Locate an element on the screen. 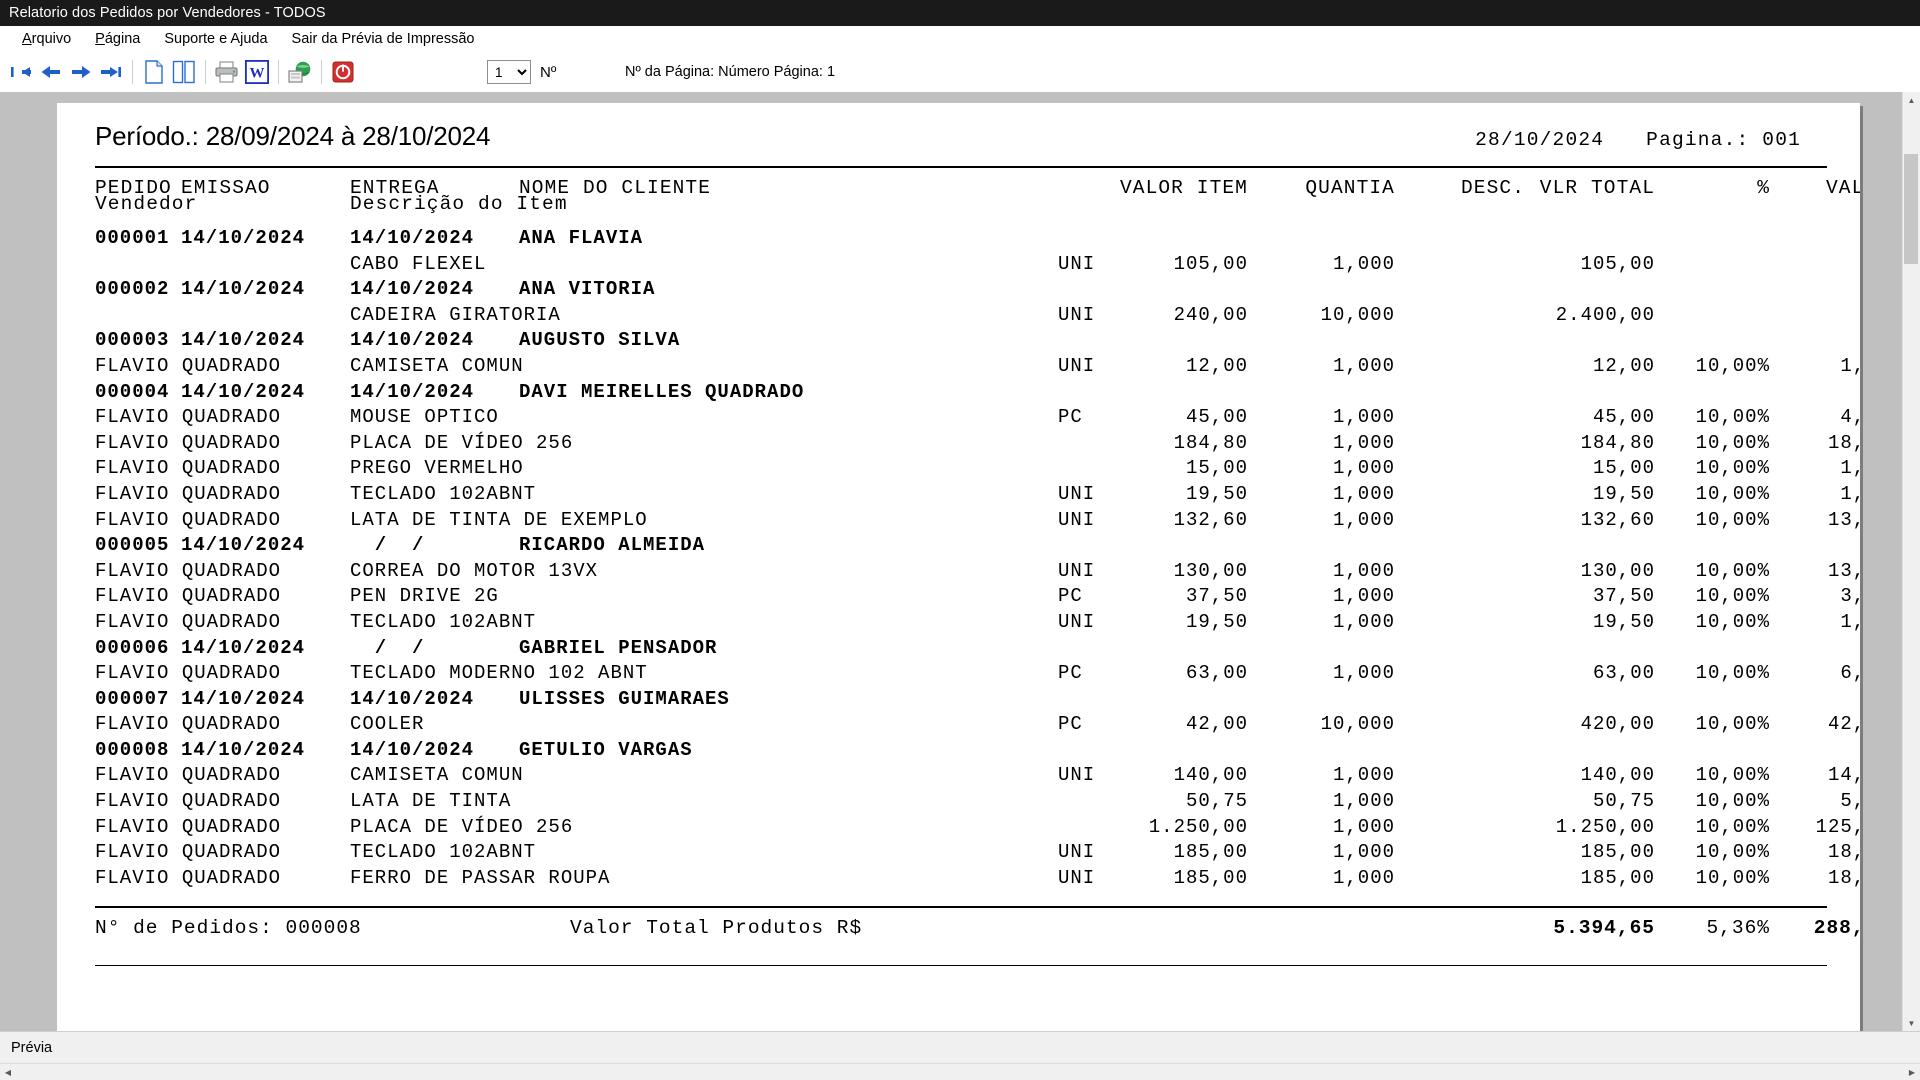  cell-descricao: LATA DE TINTA is located at coordinates (431, 801).